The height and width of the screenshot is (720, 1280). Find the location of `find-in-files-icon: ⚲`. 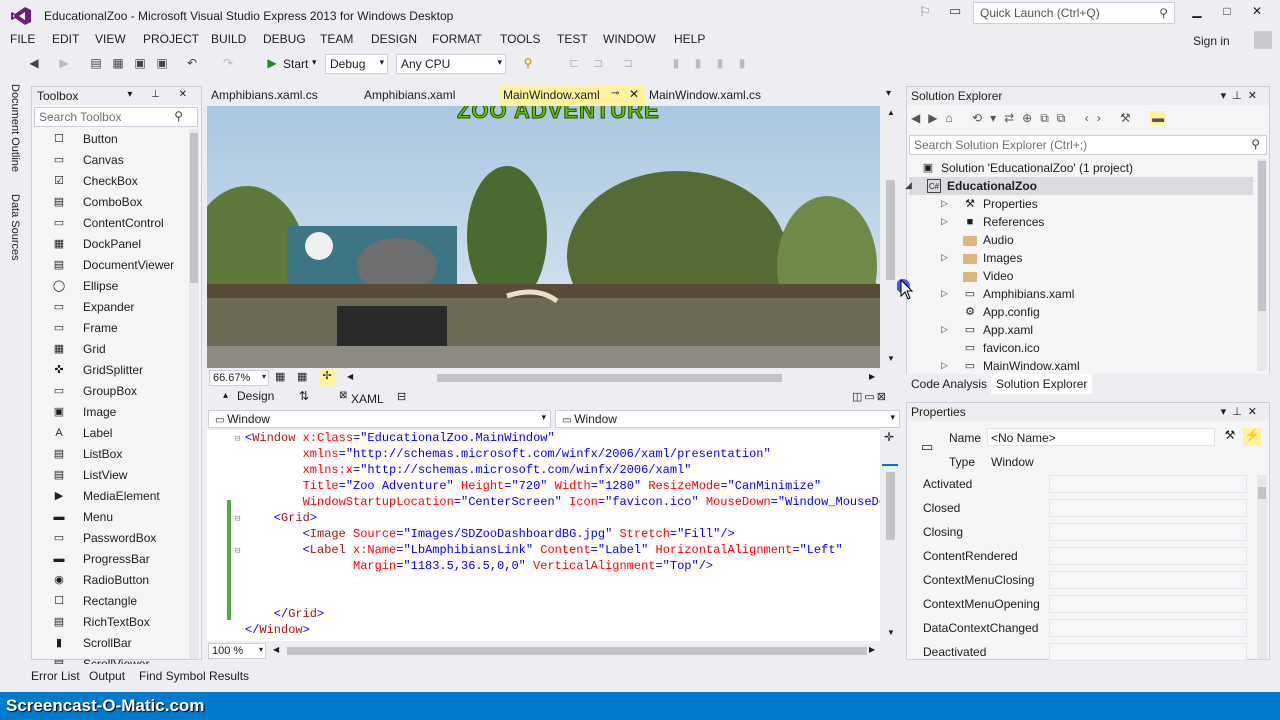

find-in-files-icon: ⚲ is located at coordinates (528, 63).